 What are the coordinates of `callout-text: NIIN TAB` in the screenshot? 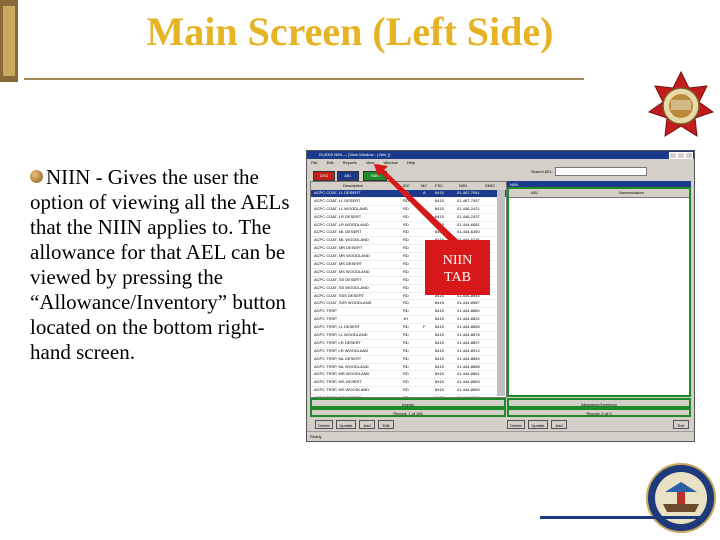 It's located at (457, 269).